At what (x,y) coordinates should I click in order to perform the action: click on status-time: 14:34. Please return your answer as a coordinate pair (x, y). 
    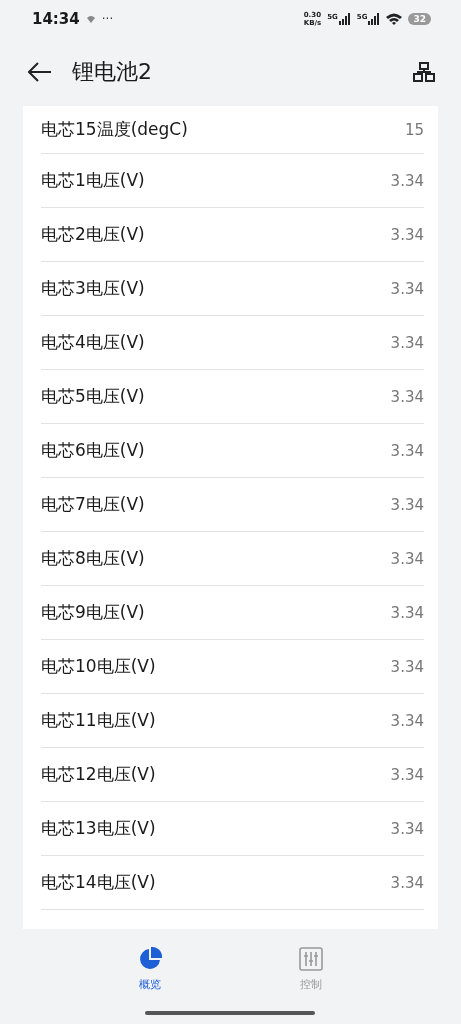
    Looking at the image, I should click on (56, 19).